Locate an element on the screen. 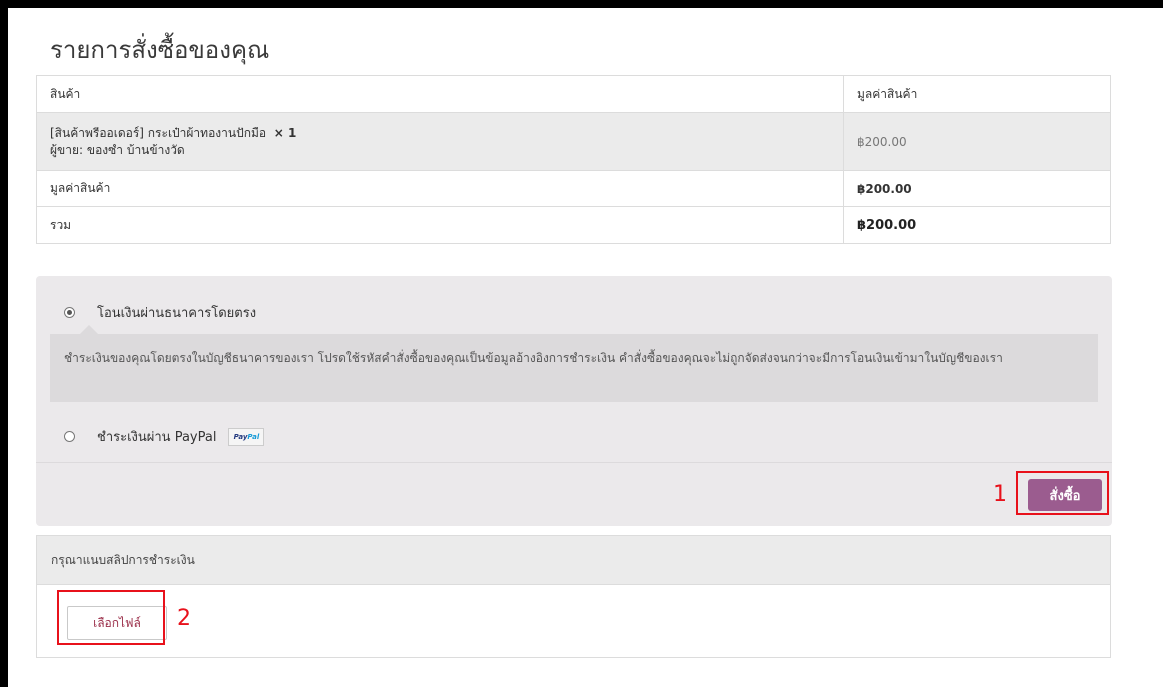 The width and height of the screenshot is (1163, 687). table-header-row: สินค้า มูลค่าสินค้า is located at coordinates (573, 94).